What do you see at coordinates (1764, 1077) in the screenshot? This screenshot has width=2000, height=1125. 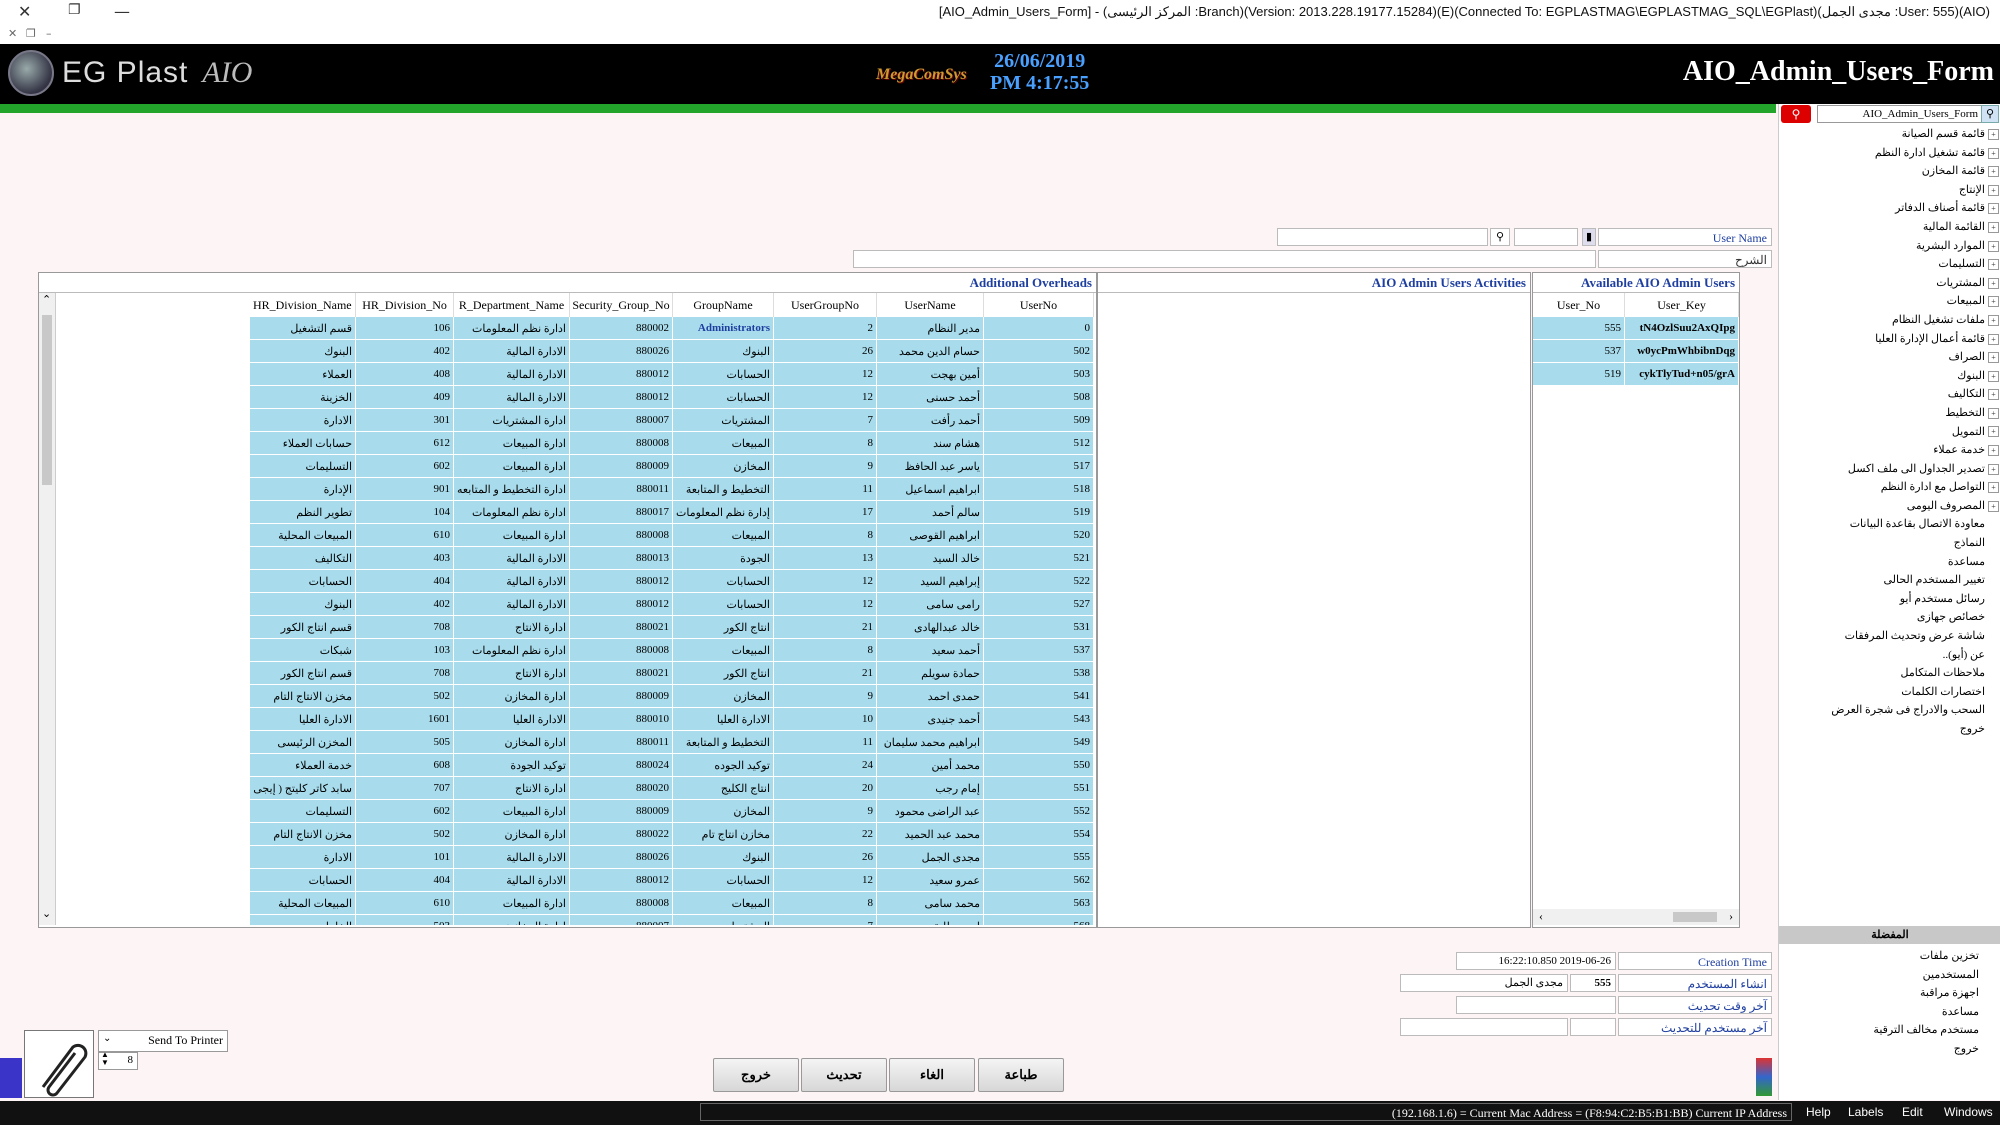 I see `color-palette-icon` at bounding box center [1764, 1077].